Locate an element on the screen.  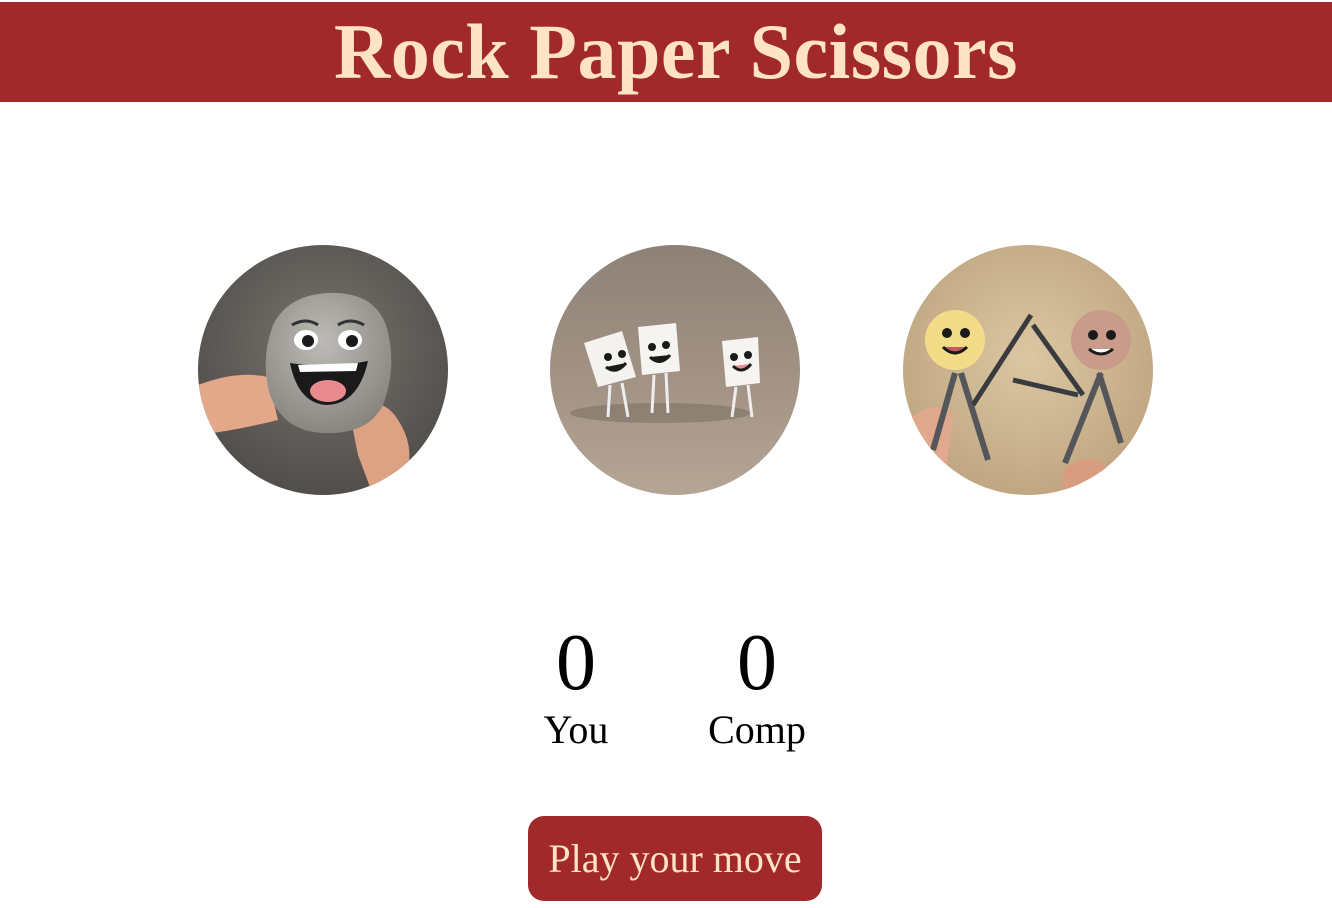
page-title: Rock Paper Scissors is located at coordinates (676, 51).